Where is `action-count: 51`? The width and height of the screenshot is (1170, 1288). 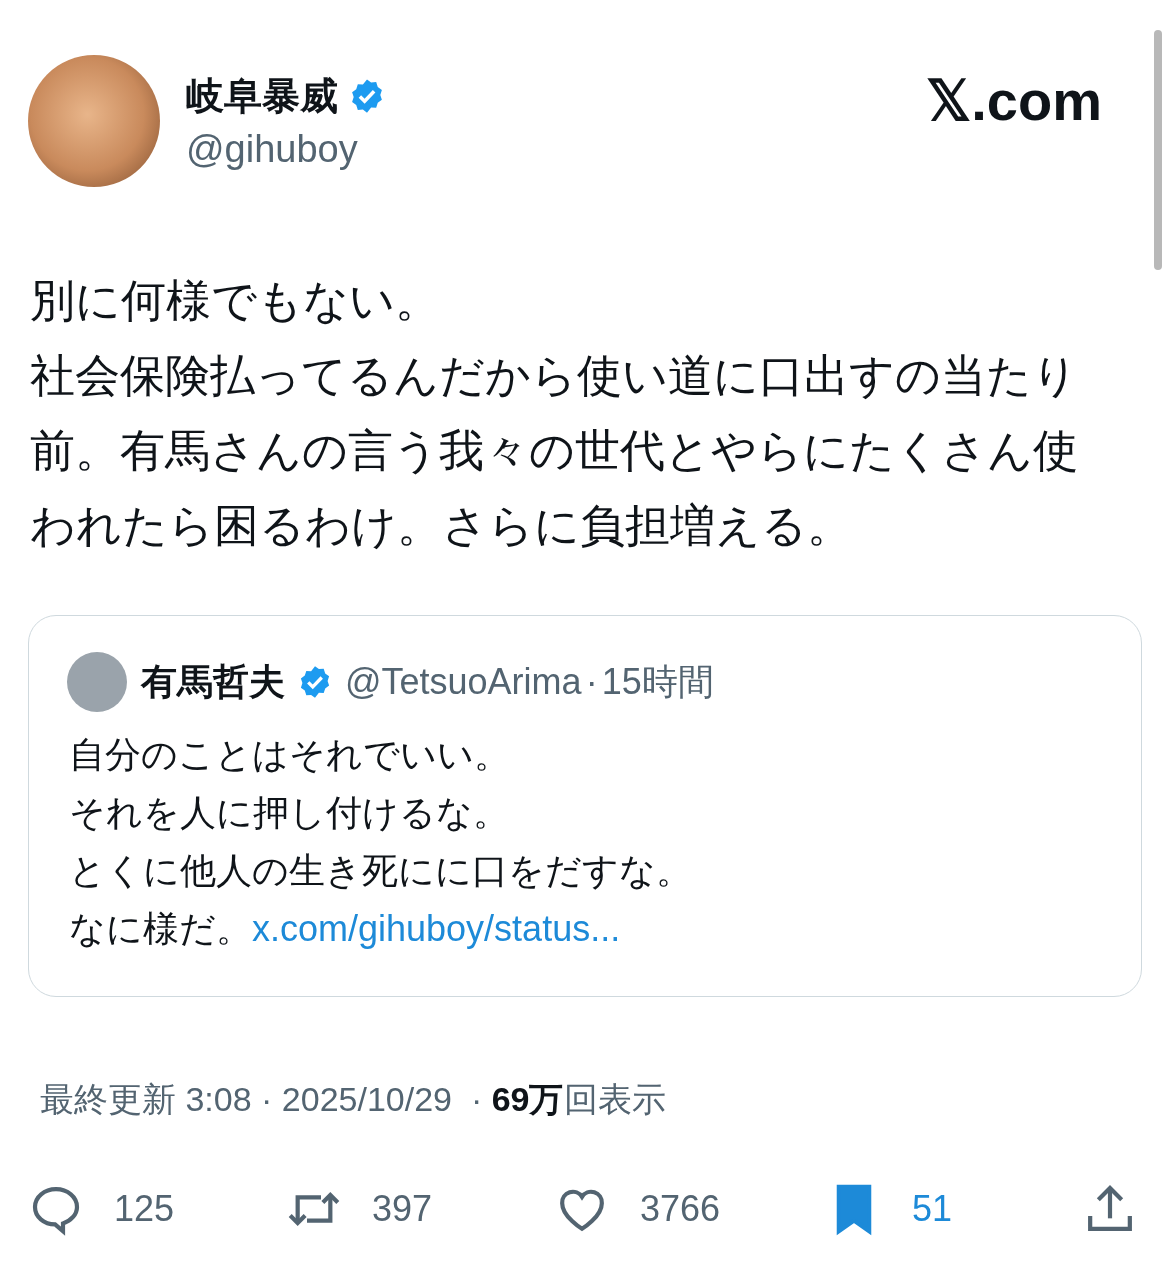 action-count: 51 is located at coordinates (932, 1209).